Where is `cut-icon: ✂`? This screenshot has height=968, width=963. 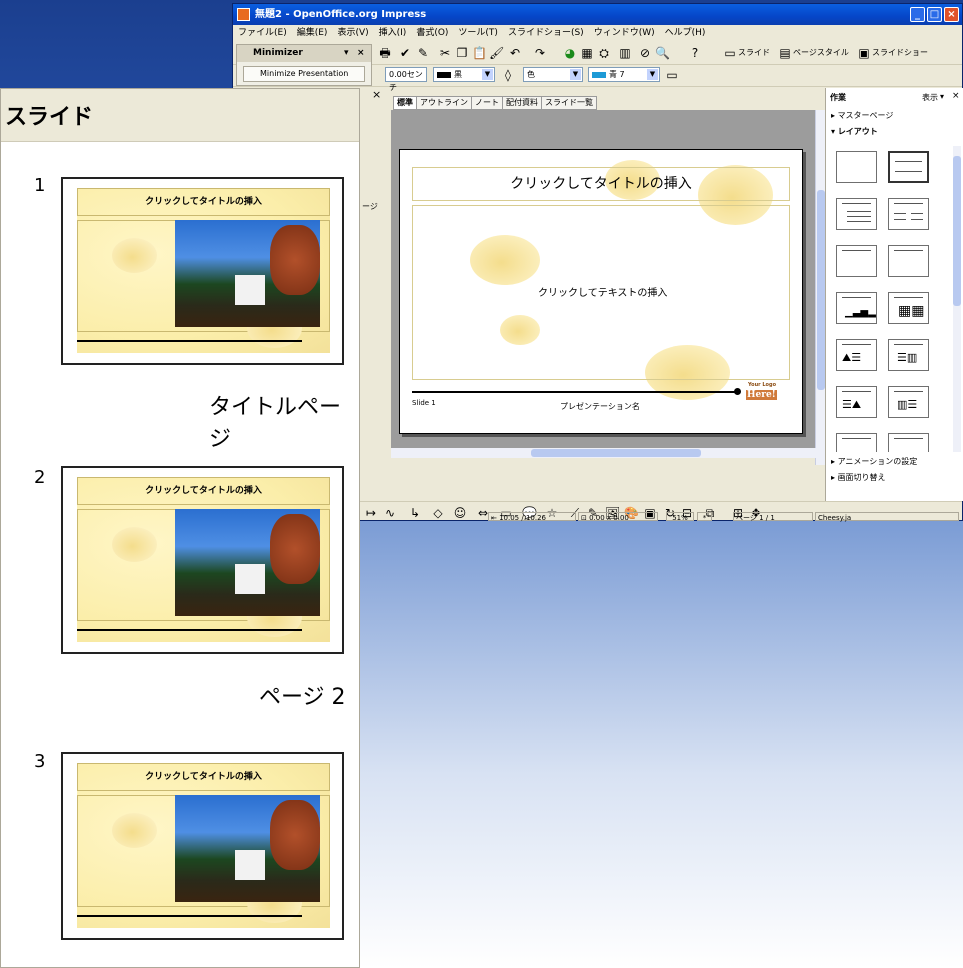
cut-icon: ✂ is located at coordinates (445, 53).